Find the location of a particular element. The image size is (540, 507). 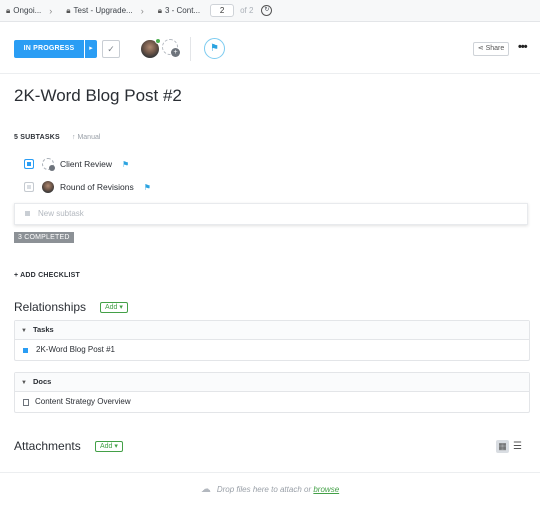

plus-icon: + is located at coordinates (175, 52).